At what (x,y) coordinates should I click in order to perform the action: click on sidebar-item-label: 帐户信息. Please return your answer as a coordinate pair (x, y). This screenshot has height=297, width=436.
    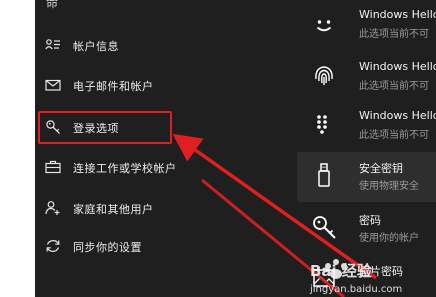
    Looking at the image, I should click on (96, 46).